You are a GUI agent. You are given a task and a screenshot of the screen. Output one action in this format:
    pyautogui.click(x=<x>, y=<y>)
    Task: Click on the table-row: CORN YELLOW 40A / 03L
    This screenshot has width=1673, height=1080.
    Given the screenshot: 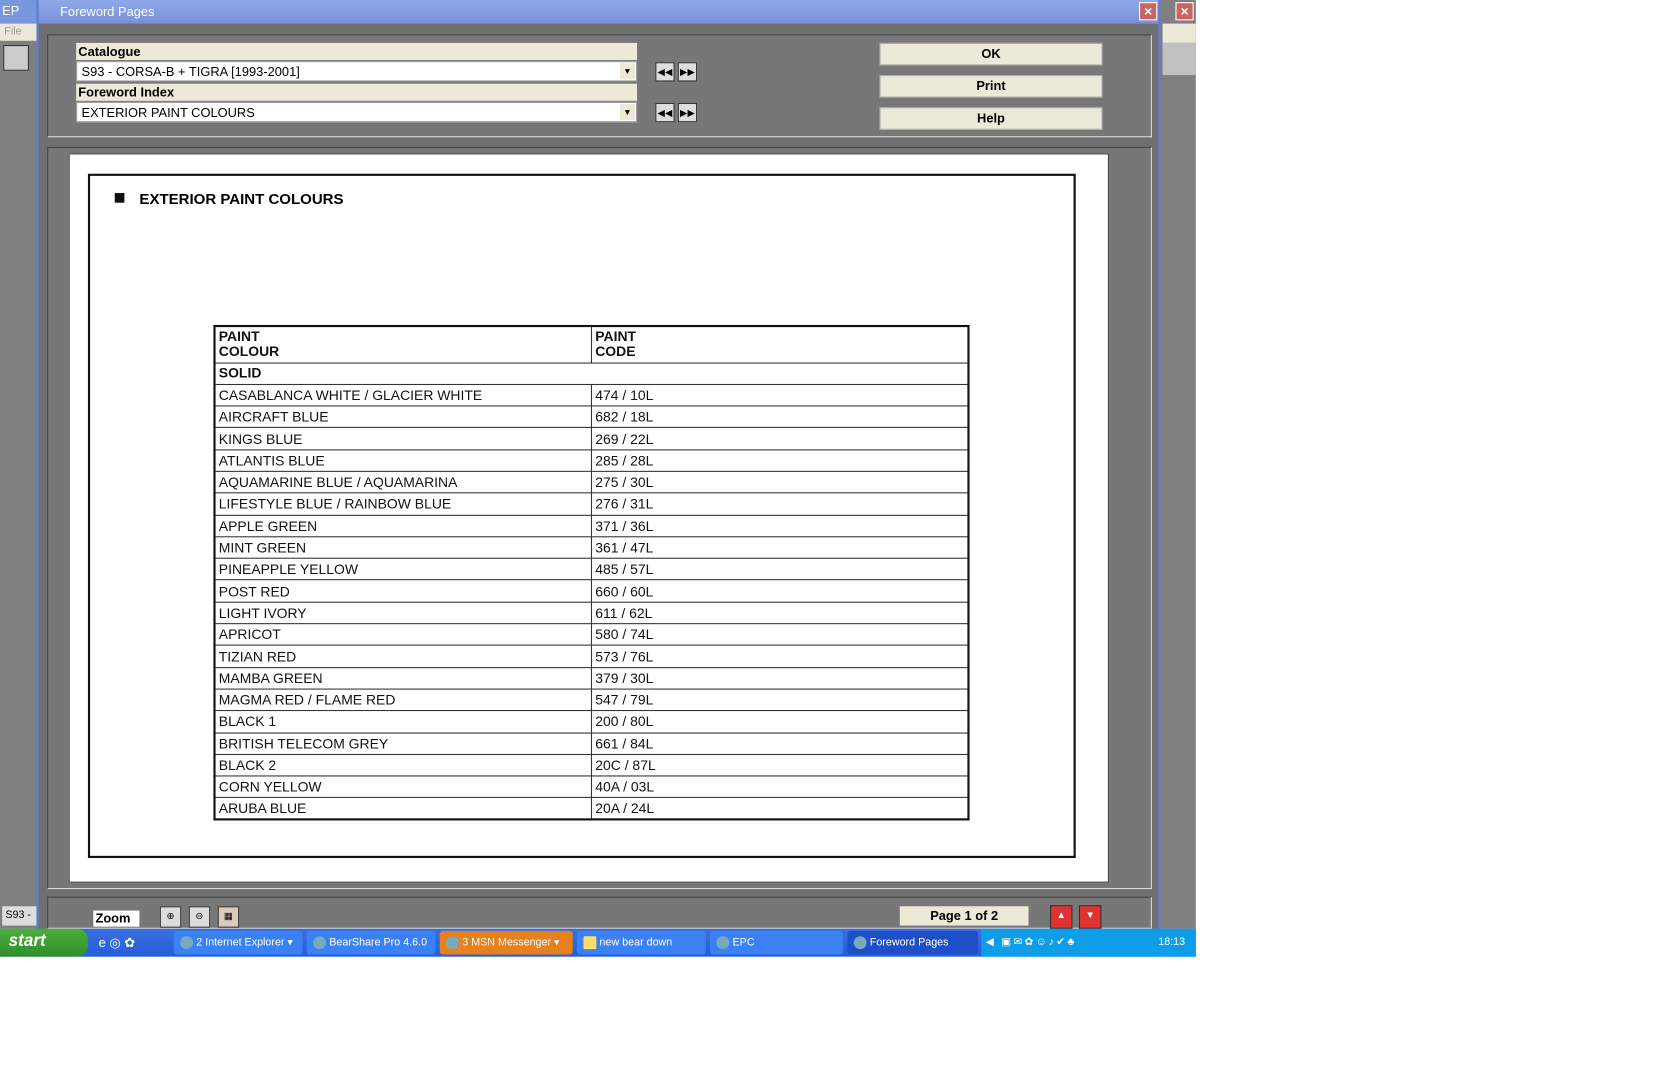 What is the action you would take?
    pyautogui.click(x=591, y=787)
    